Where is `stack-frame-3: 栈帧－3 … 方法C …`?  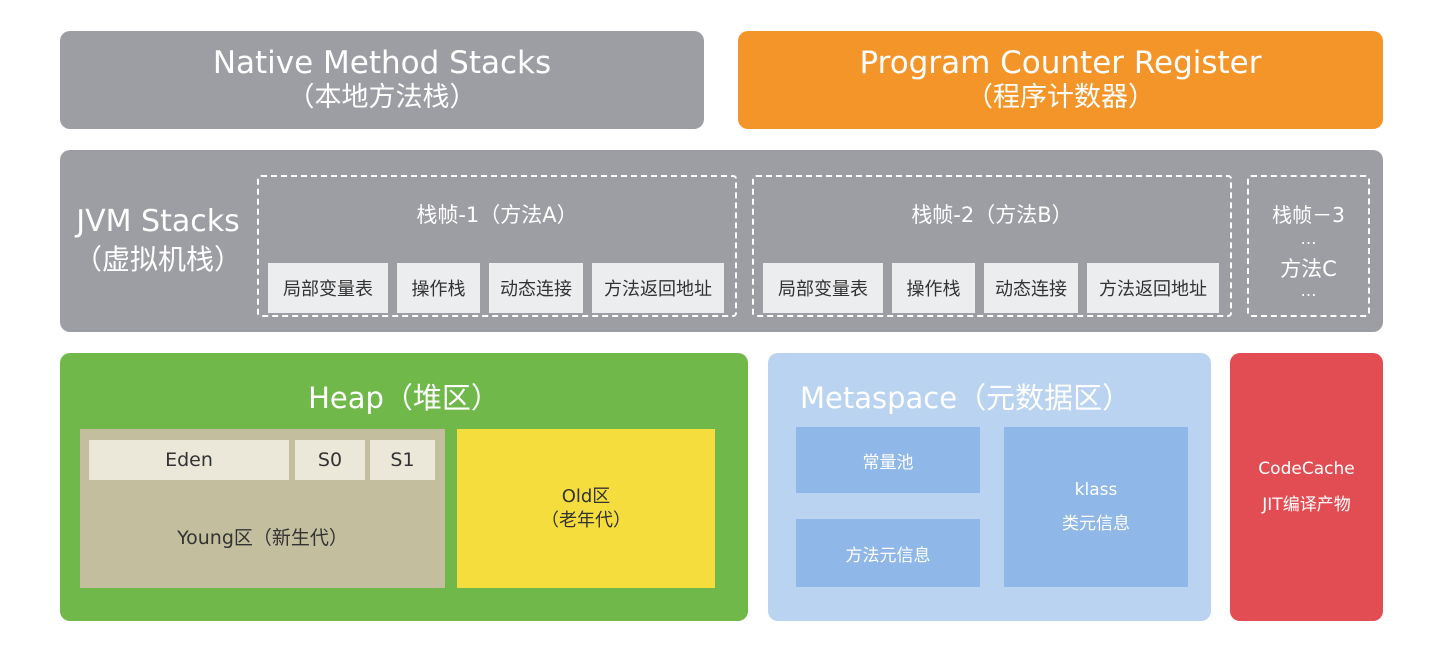
stack-frame-3: 栈帧－3 … 方法C … is located at coordinates (1308, 246).